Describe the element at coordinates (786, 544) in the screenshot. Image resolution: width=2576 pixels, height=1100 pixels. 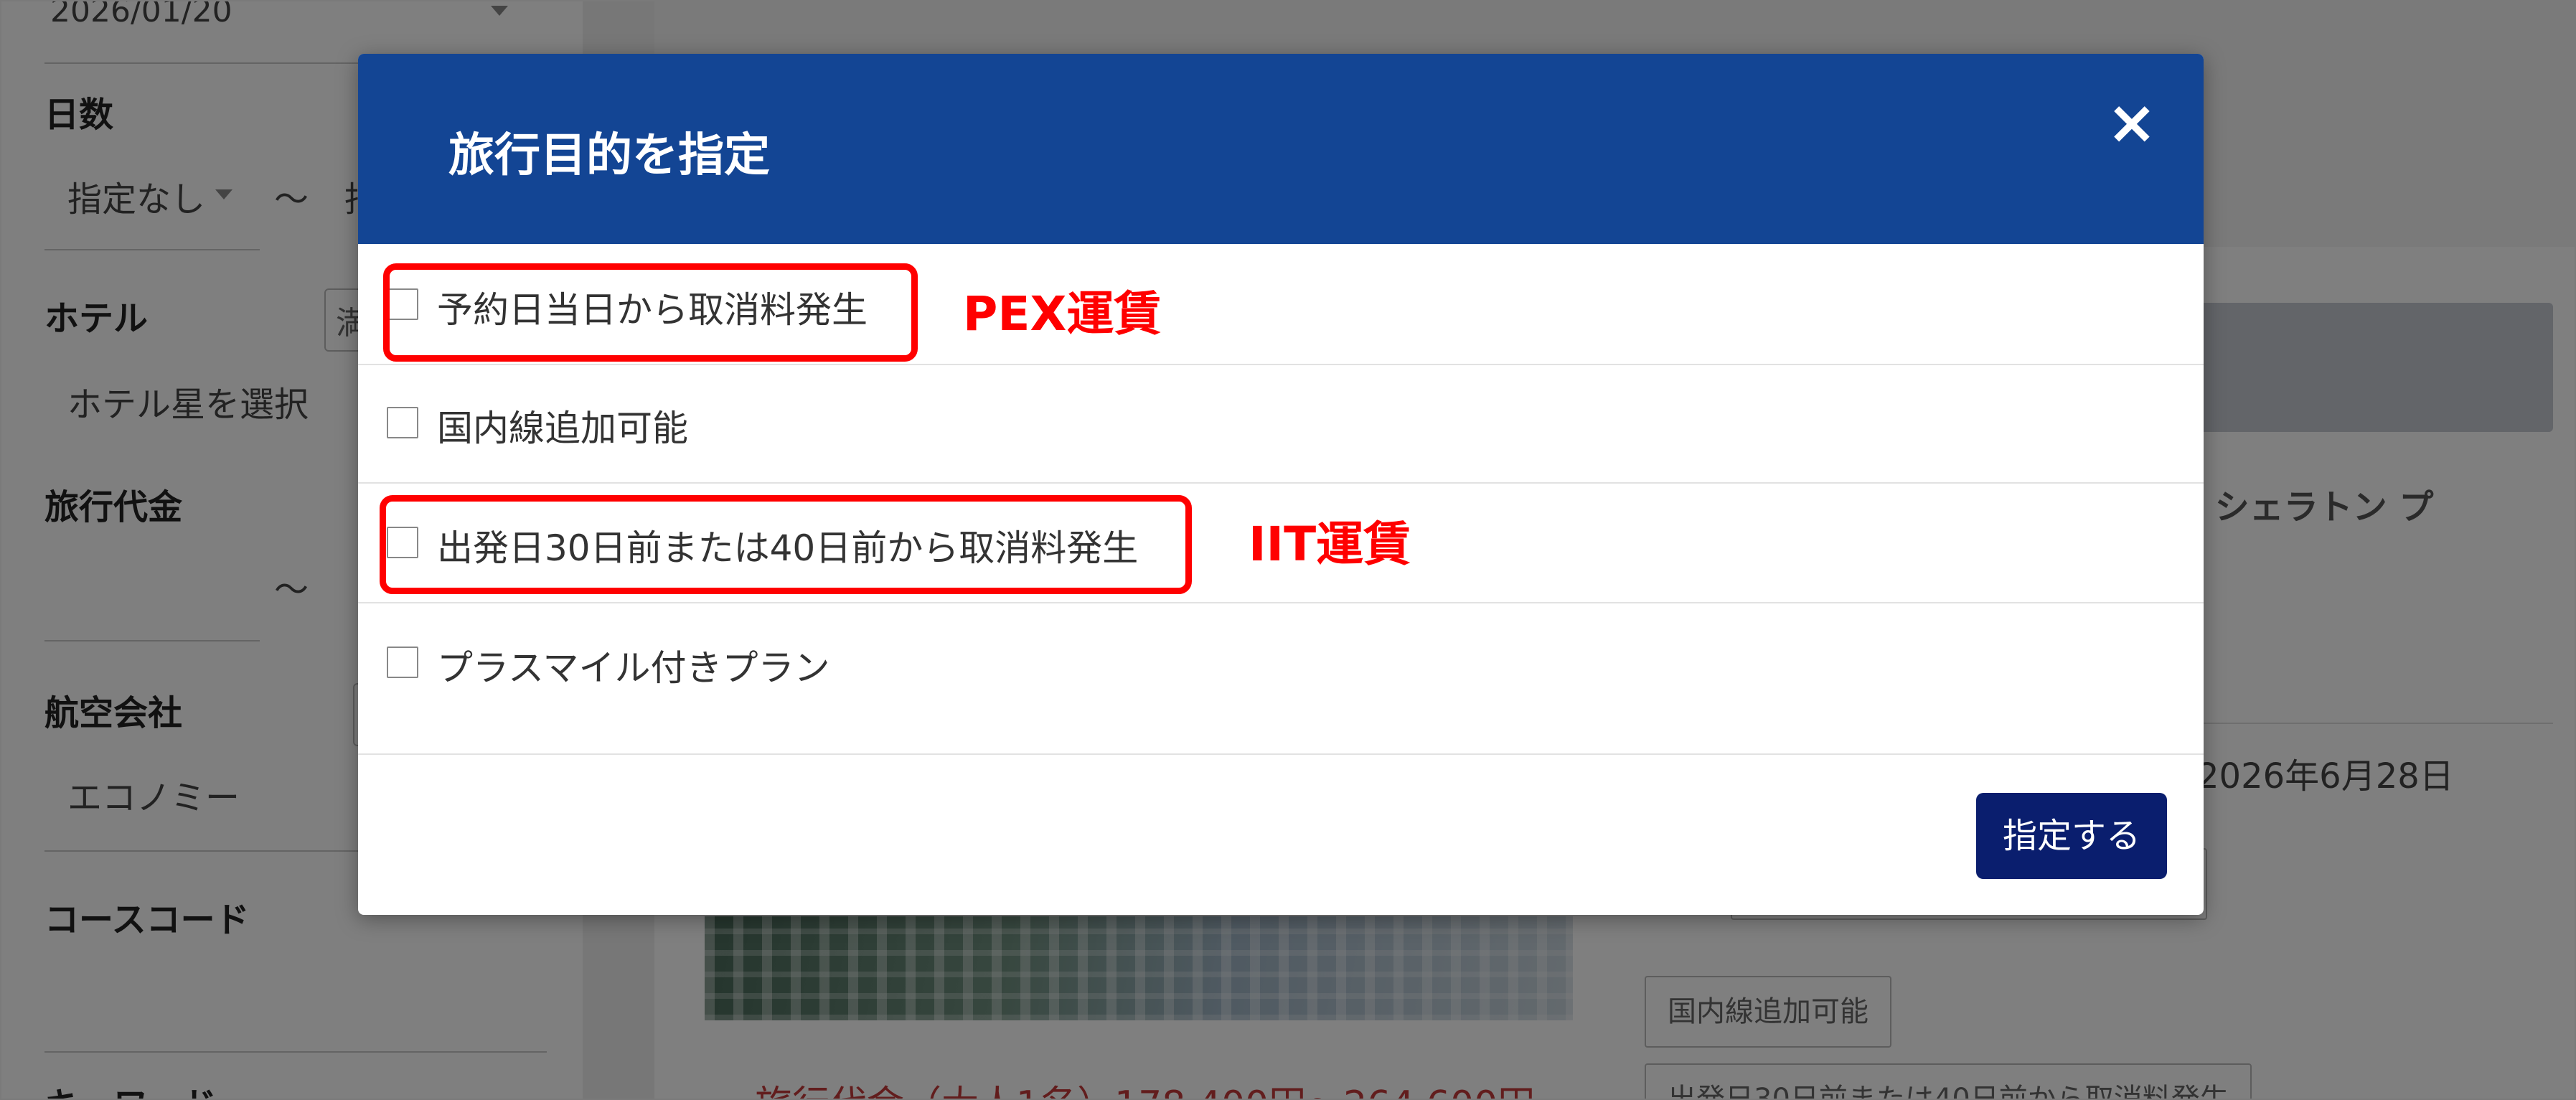
I see `iit-highlight-box` at that location.